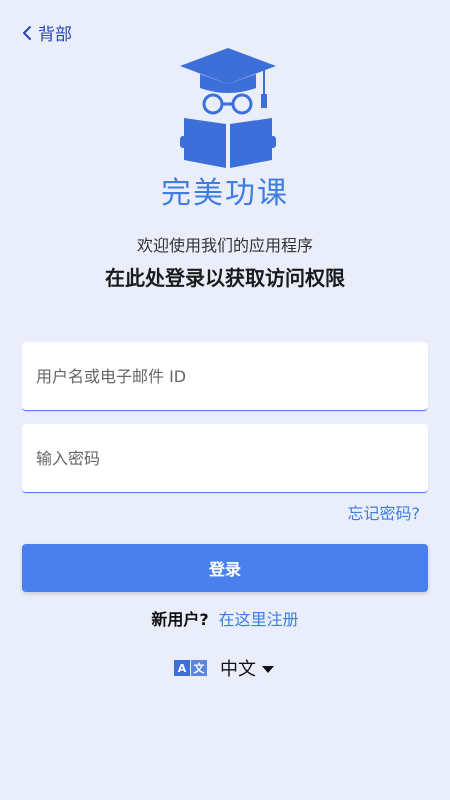 The width and height of the screenshot is (450, 800). Describe the element at coordinates (259, 619) in the screenshot. I see `register-link: 在这里注册` at that location.